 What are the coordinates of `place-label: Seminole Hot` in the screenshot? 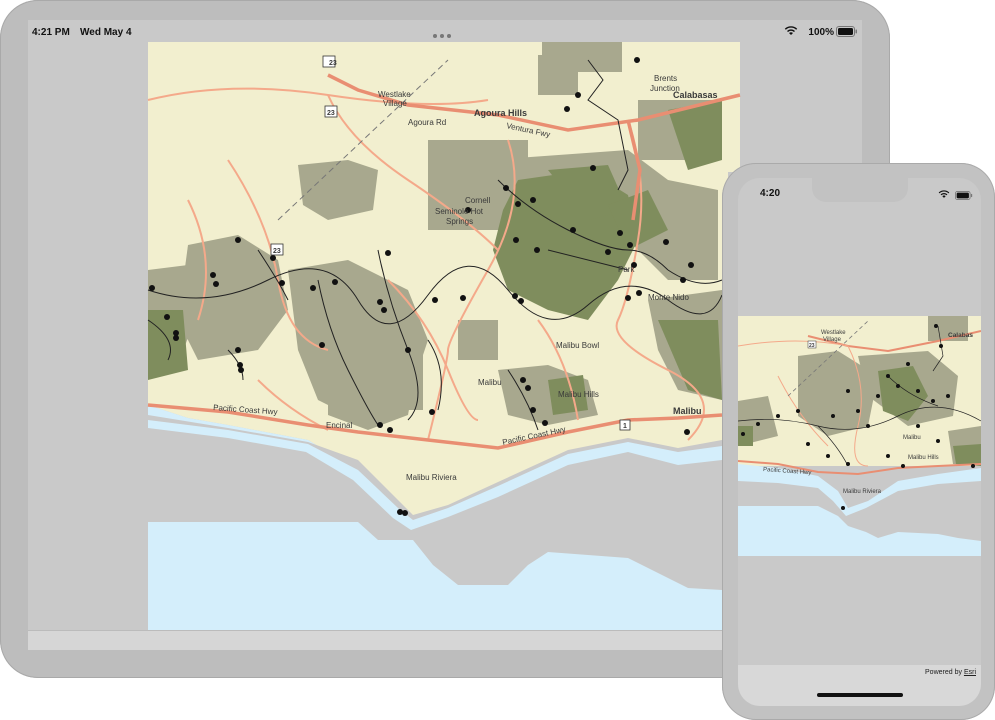 It's located at (459, 211).